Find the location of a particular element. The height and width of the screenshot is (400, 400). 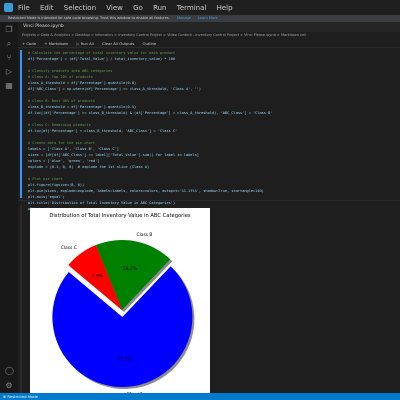

banner-manage-link: Manage is located at coordinates (184, 18).